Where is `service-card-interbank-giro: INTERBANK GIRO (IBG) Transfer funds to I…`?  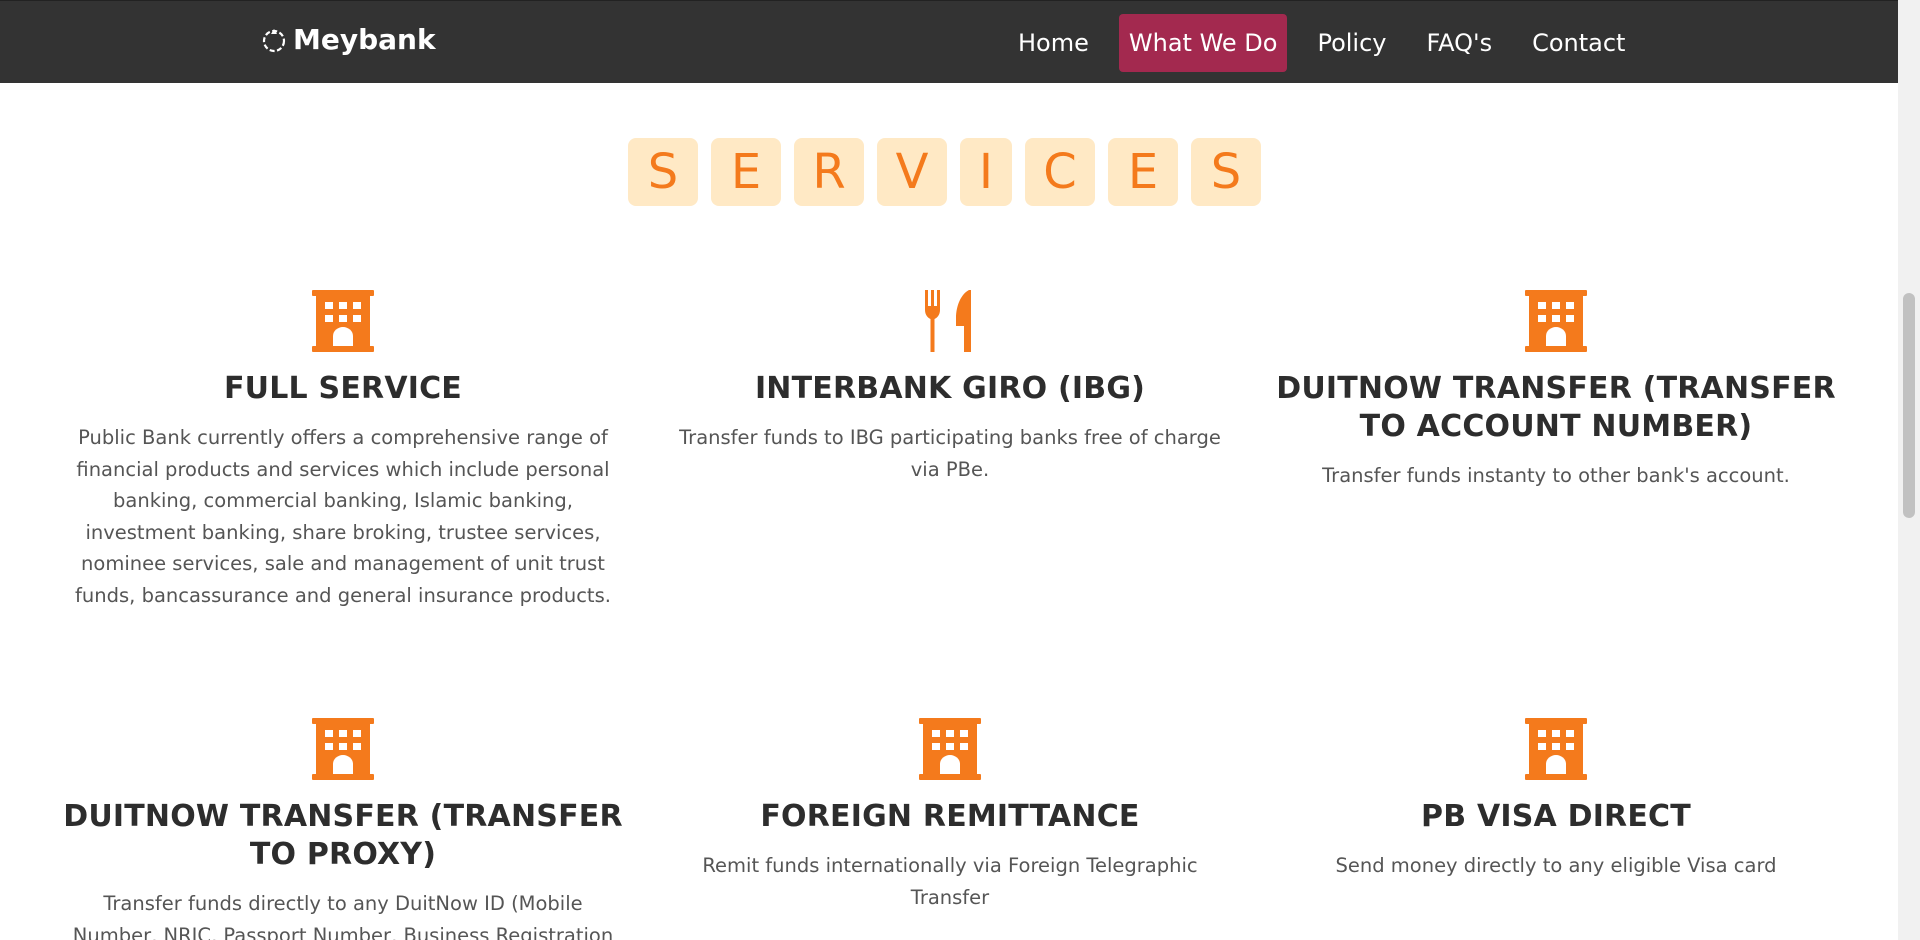
service-card-interbank-giro: INTERBANK GIRO (IBG) Transfer funds to I… is located at coordinates (950, 387).